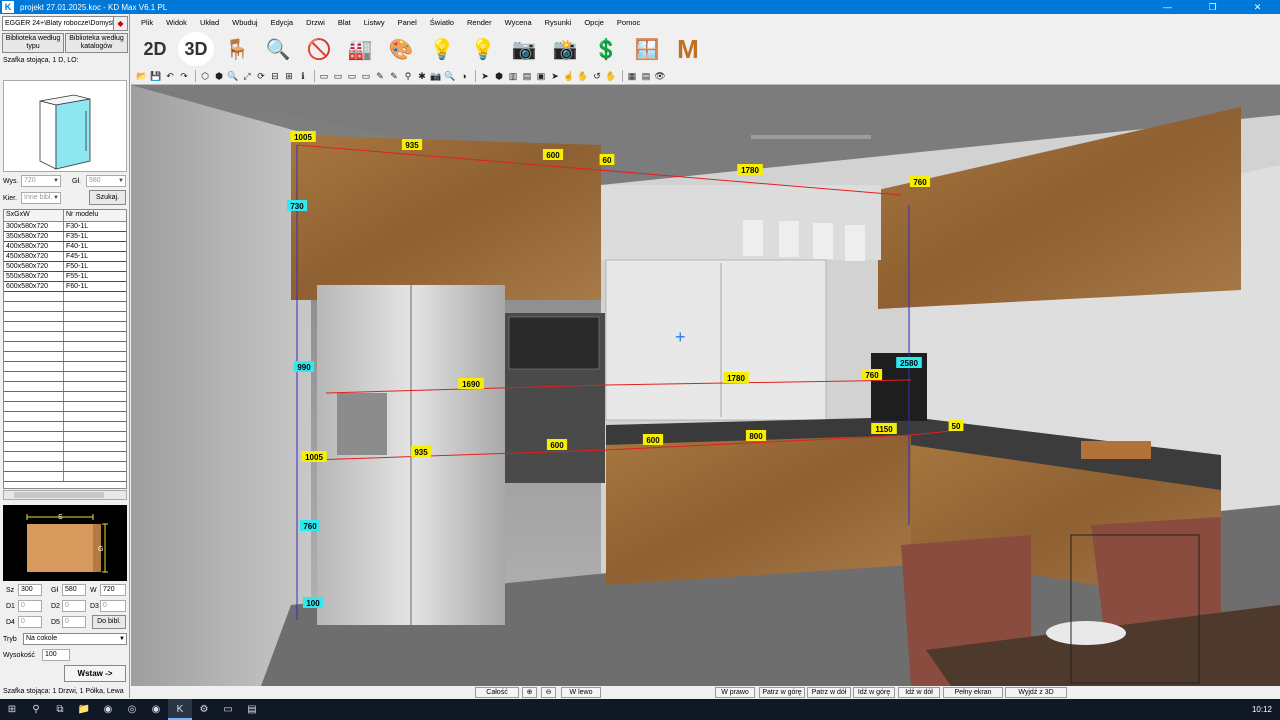 Image resolution: width=1280 pixels, height=720 pixels. Describe the element at coordinates (360, 49) in the screenshot. I see `factory-icon: 🏭` at that location.